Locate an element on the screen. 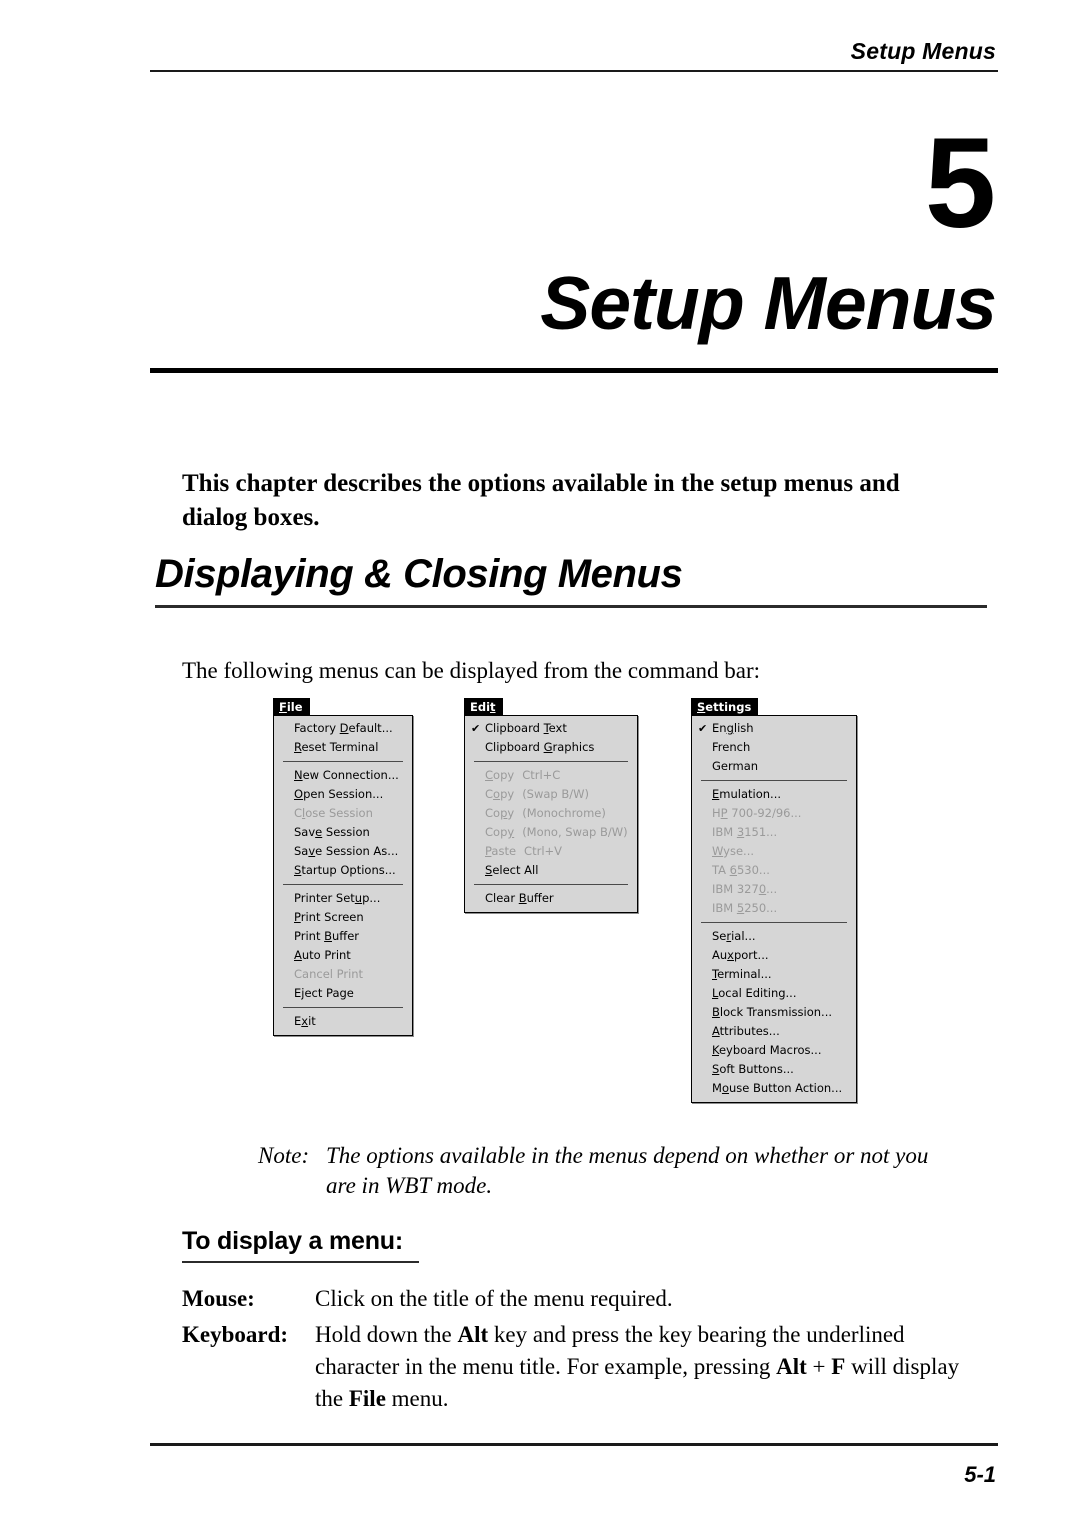  menu-item-label: Reset Terminal is located at coordinates (336, 747).